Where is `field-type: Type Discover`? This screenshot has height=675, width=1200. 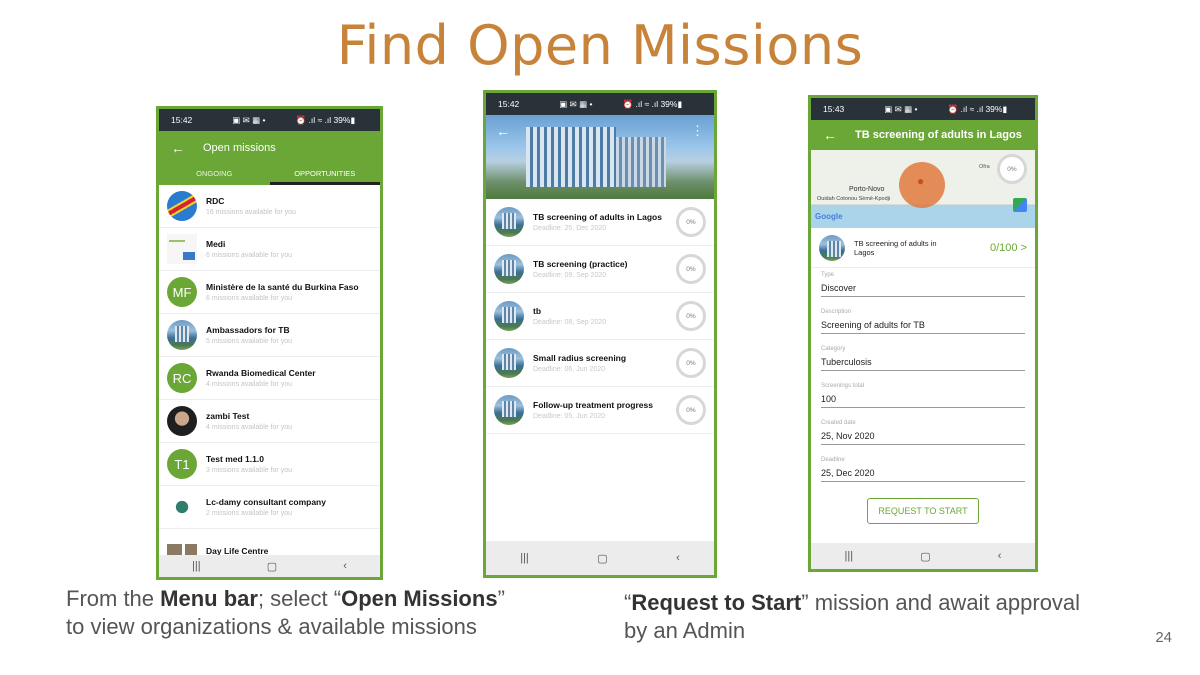 field-type: Type Discover is located at coordinates (923, 286).